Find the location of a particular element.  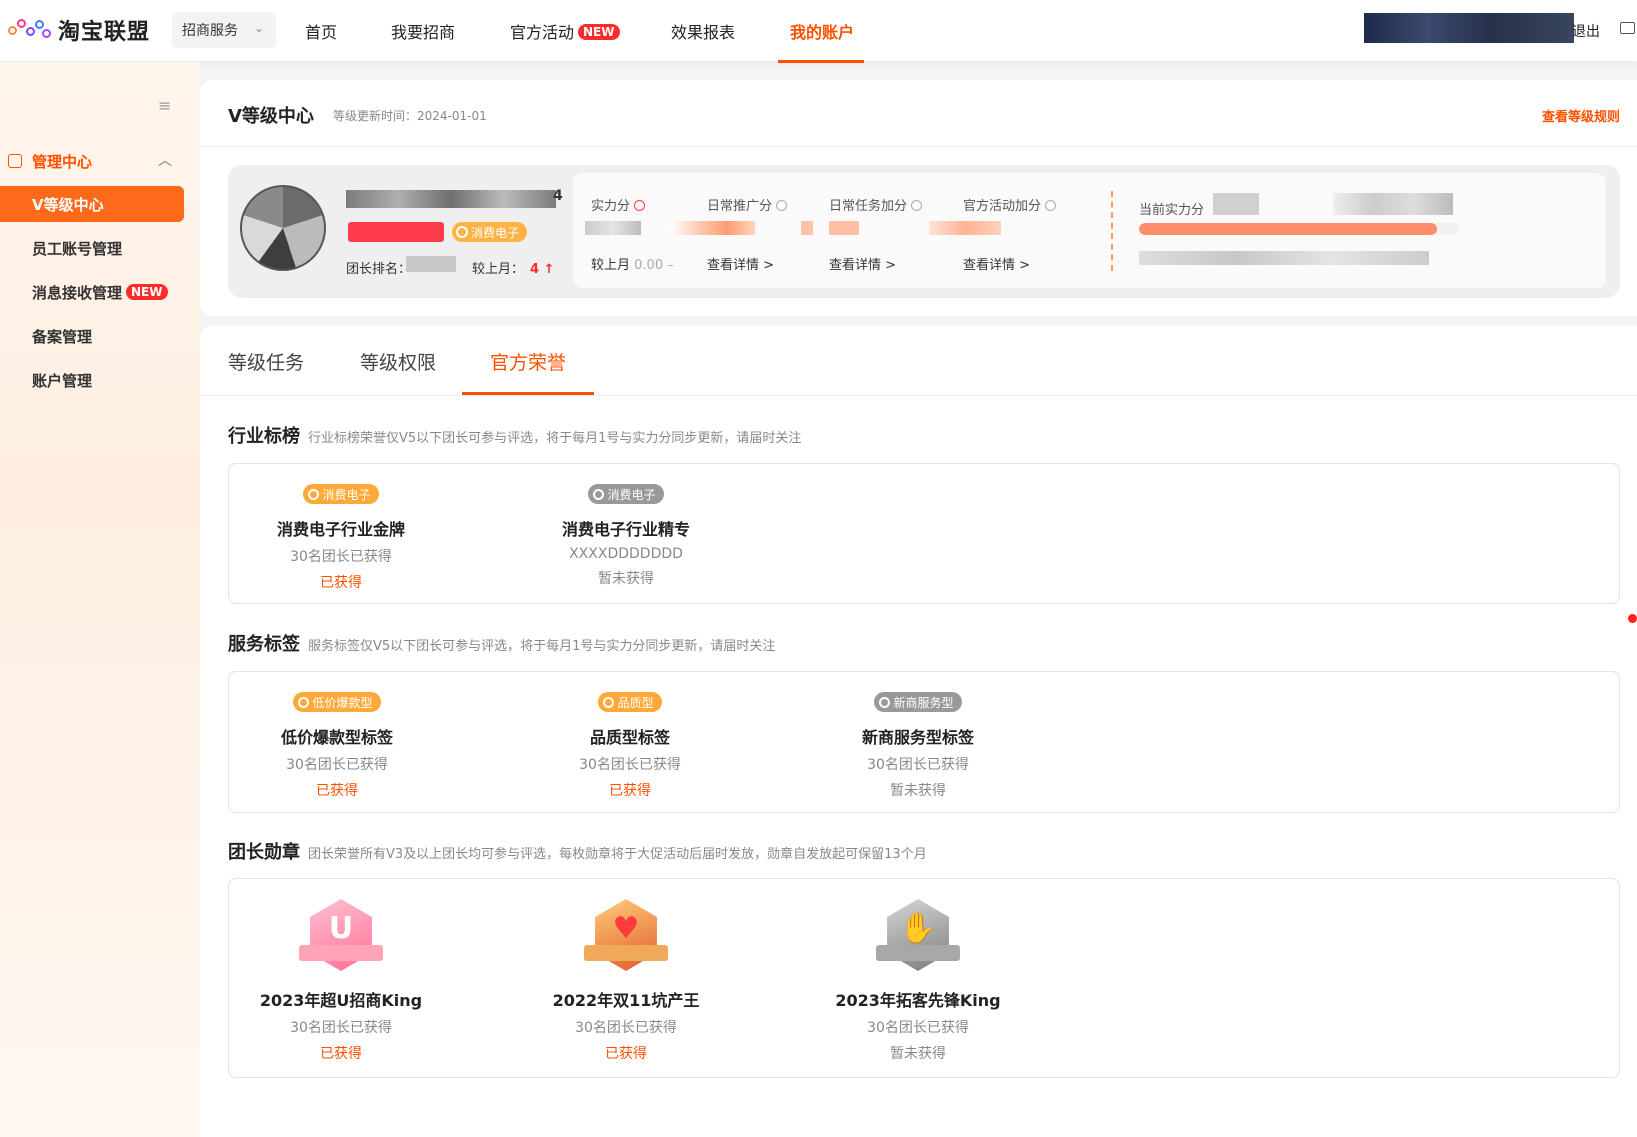

rank-value-redacted is located at coordinates (431, 264).